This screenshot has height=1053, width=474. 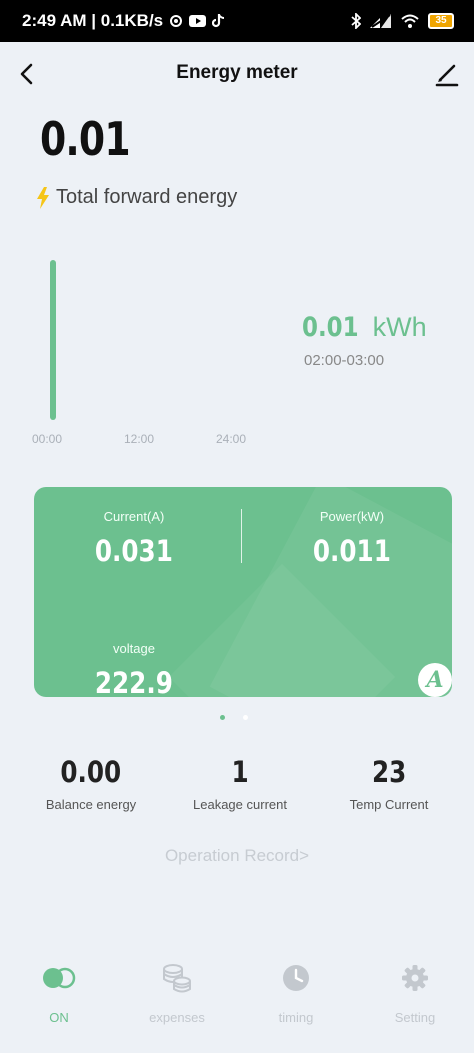 I want to click on tiktok-icon, so click(x=218, y=21).